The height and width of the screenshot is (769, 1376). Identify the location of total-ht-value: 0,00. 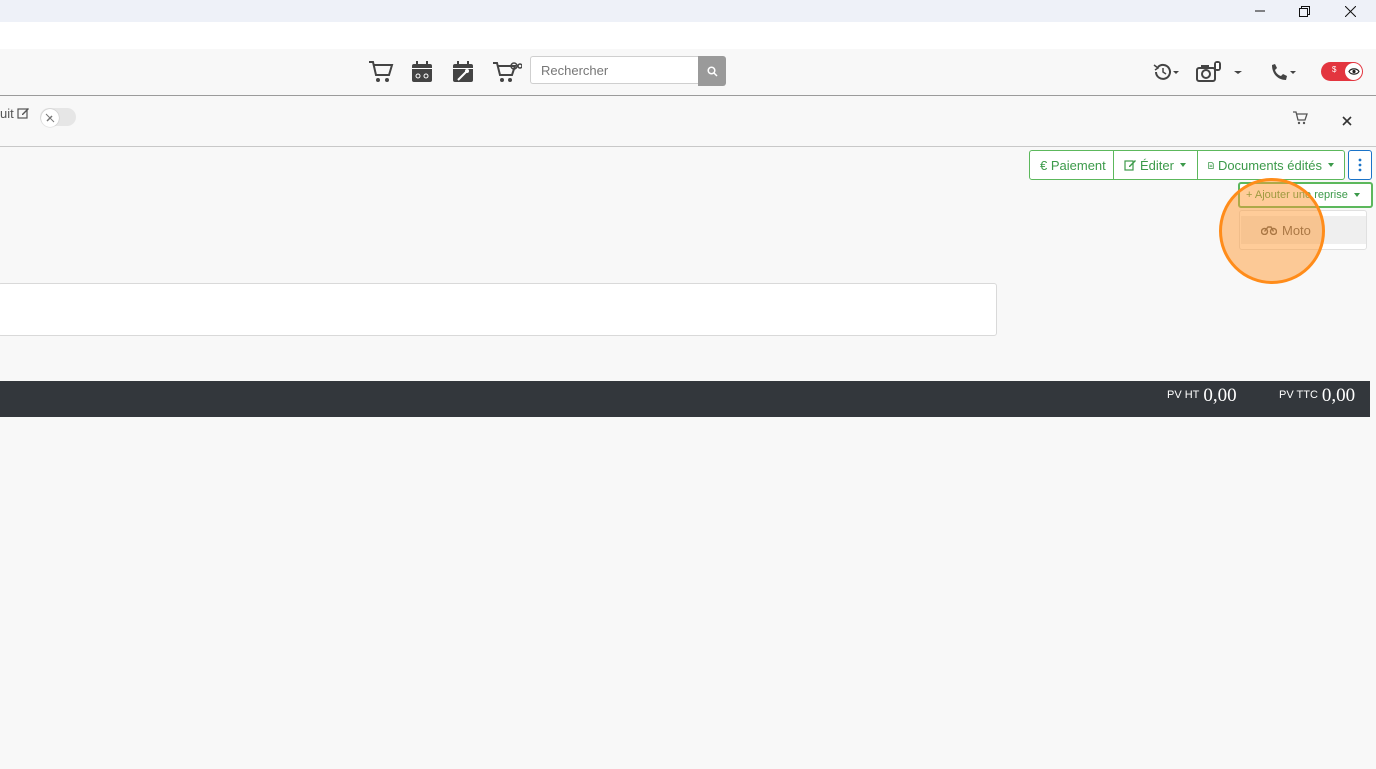
(1220, 395).